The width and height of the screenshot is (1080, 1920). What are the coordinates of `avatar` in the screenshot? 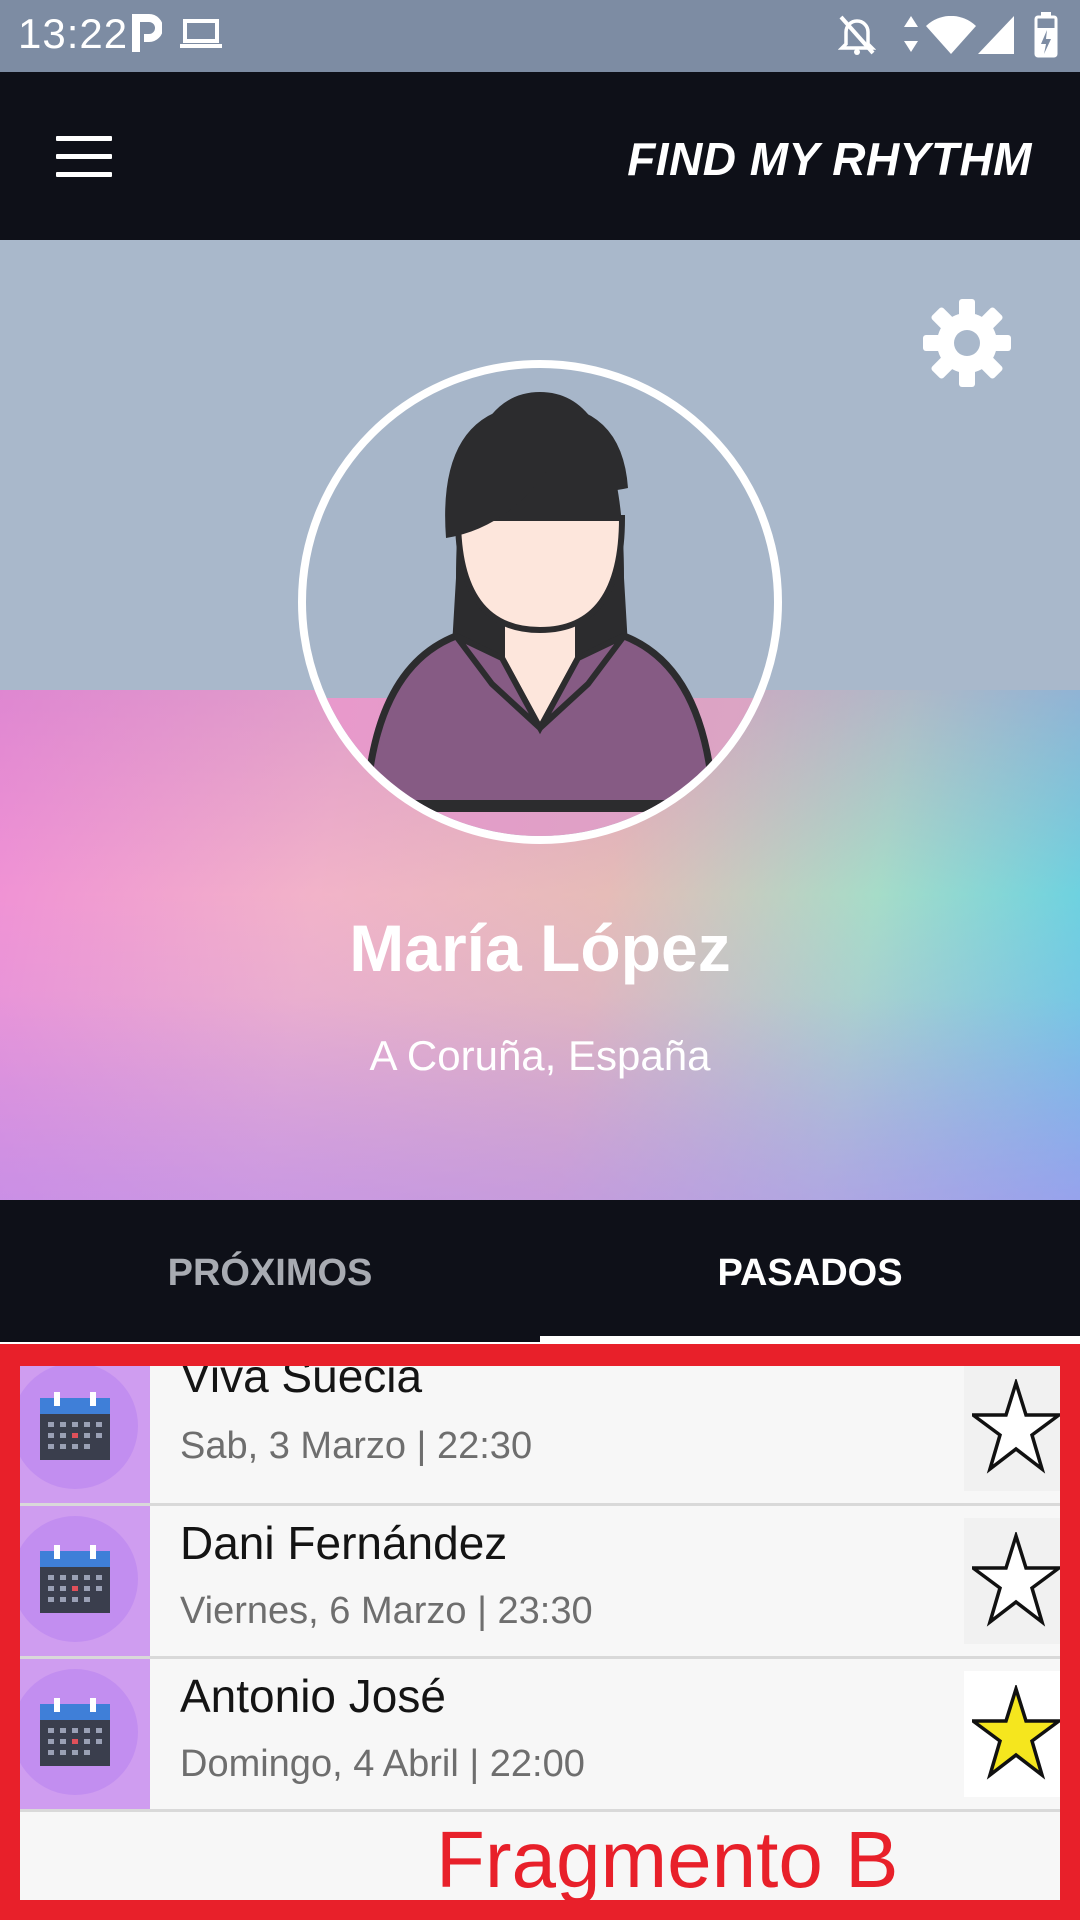 It's located at (540, 602).